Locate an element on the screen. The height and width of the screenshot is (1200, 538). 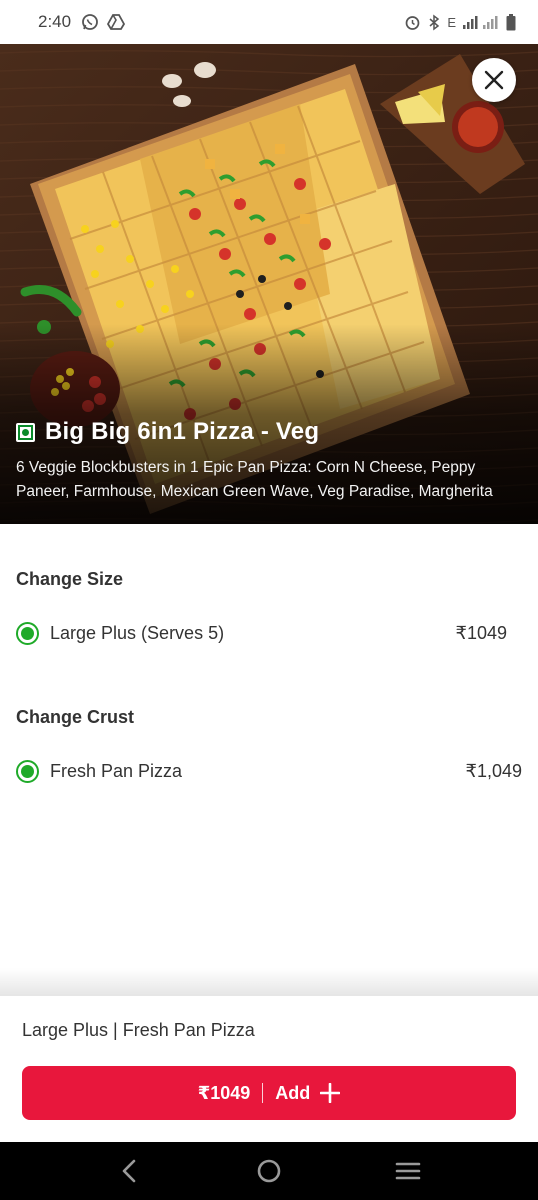
add-button-price: ₹1049 is located at coordinates (224, 1092).